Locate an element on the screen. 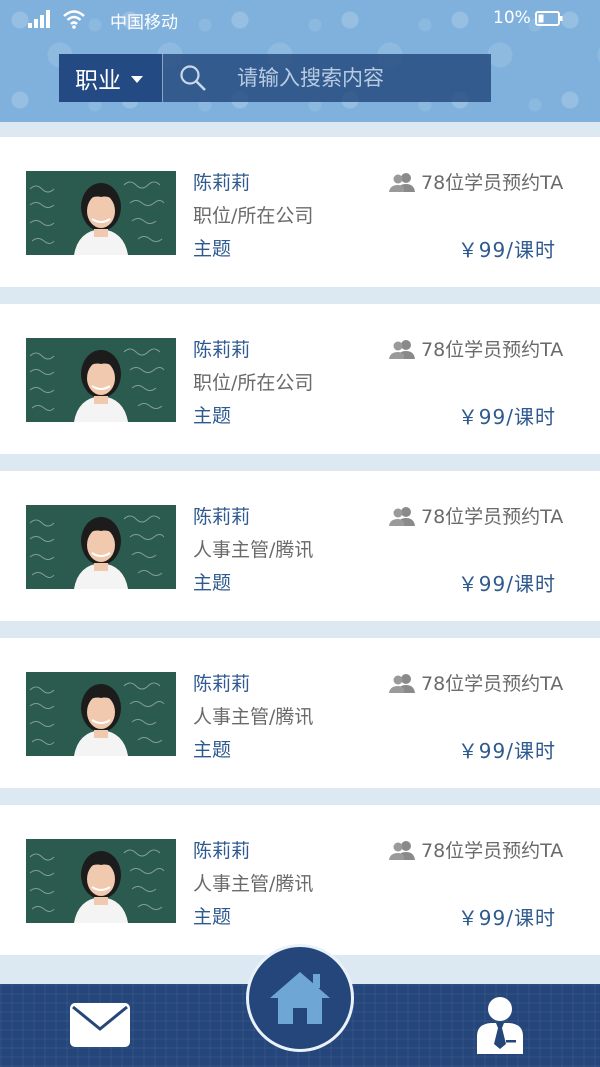 The width and height of the screenshot is (600, 1067). wifi-icon is located at coordinates (74, 19).